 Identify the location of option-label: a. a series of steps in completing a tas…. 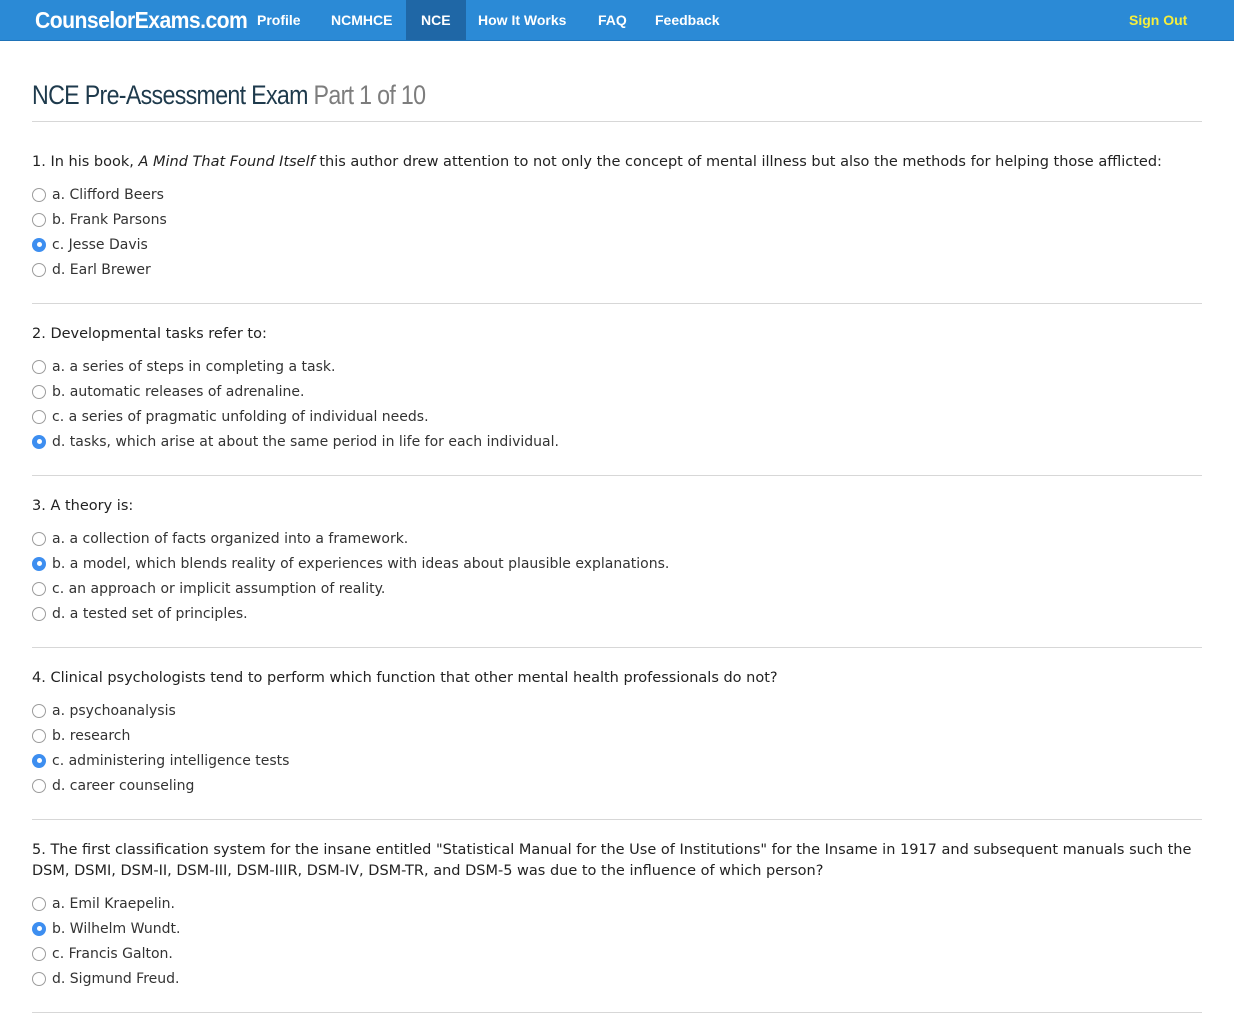
(194, 366).